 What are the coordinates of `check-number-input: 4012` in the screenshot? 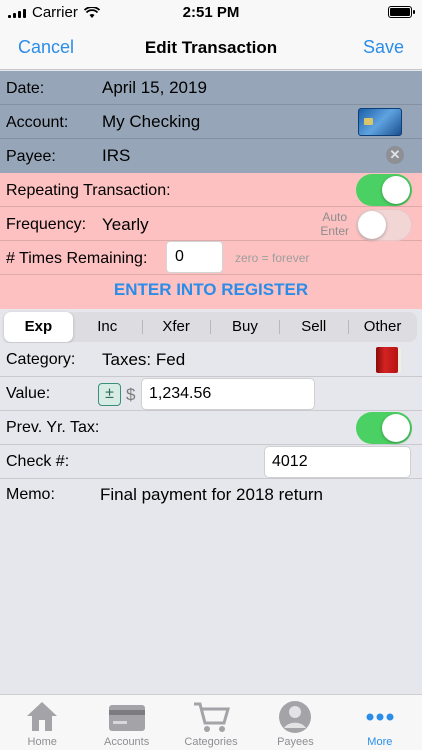 It's located at (337, 462).